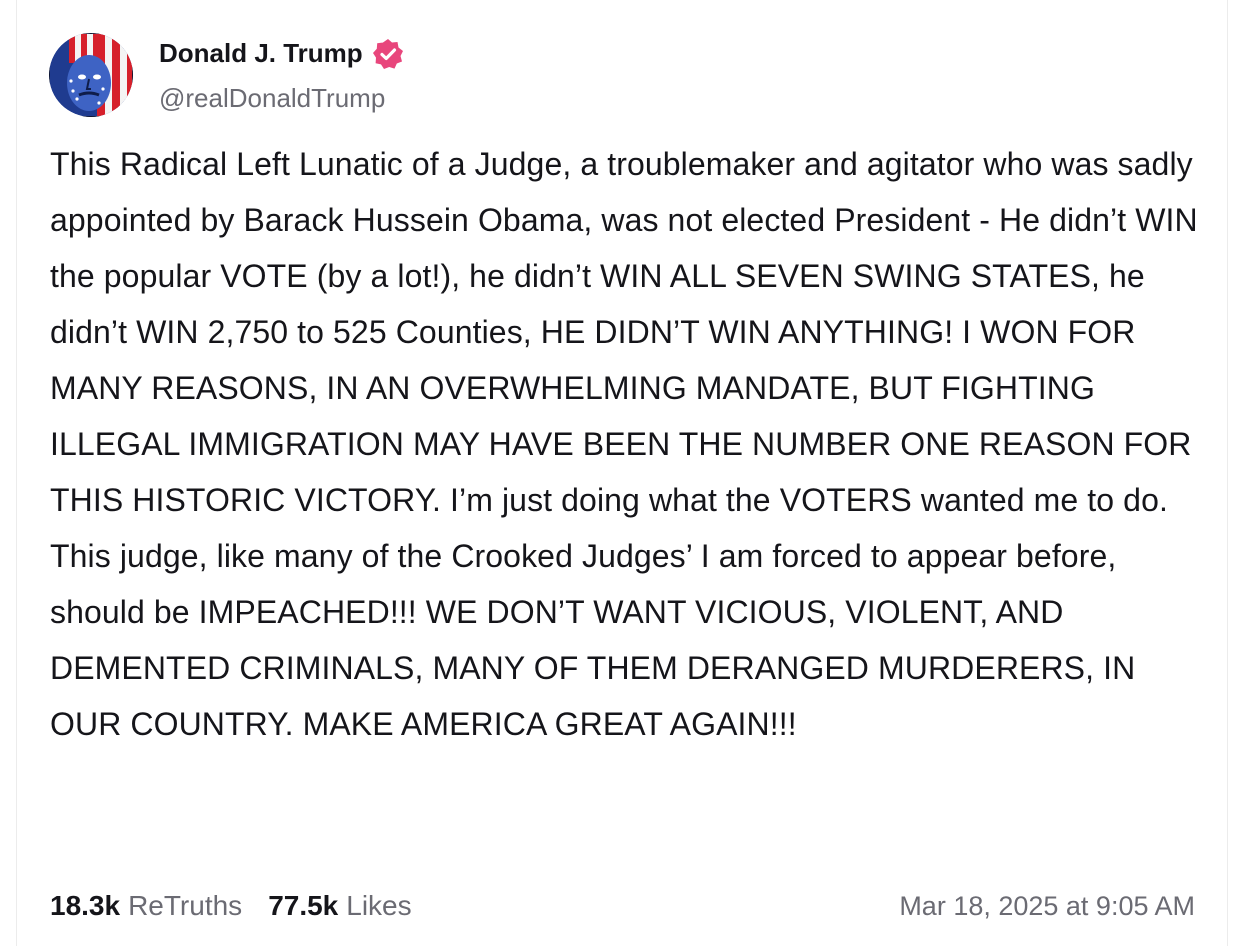  What do you see at coordinates (388, 54) in the screenshot?
I see `verified-badge-icon` at bounding box center [388, 54].